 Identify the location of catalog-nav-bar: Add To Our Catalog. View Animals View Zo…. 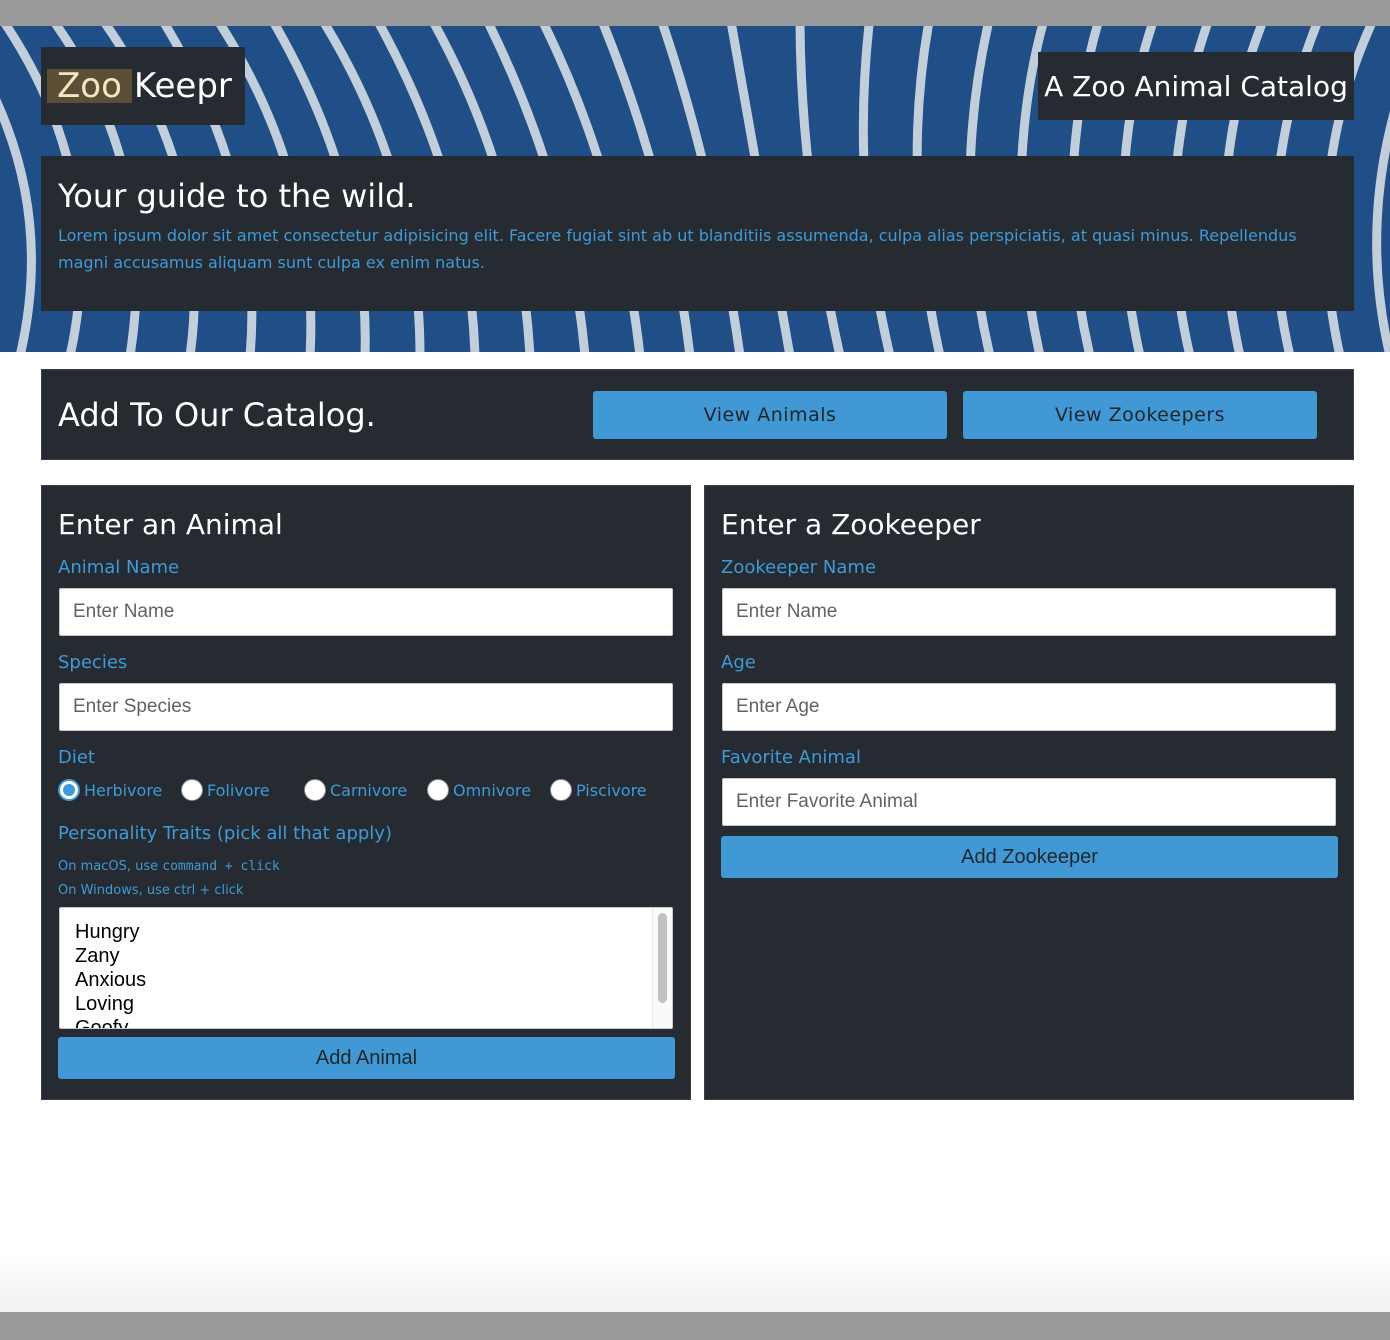
(697, 414).